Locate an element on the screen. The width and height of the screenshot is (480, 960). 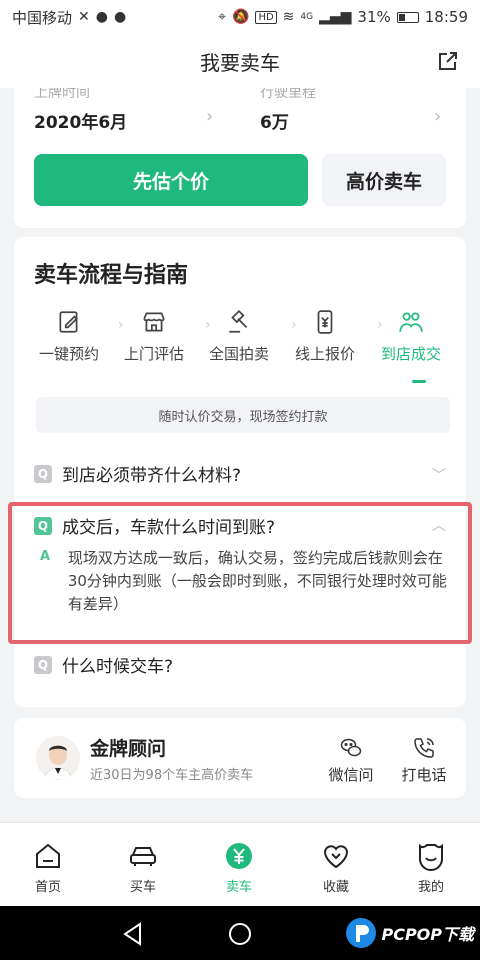
system-nav-bar: PCPOP下载 is located at coordinates (240, 933).